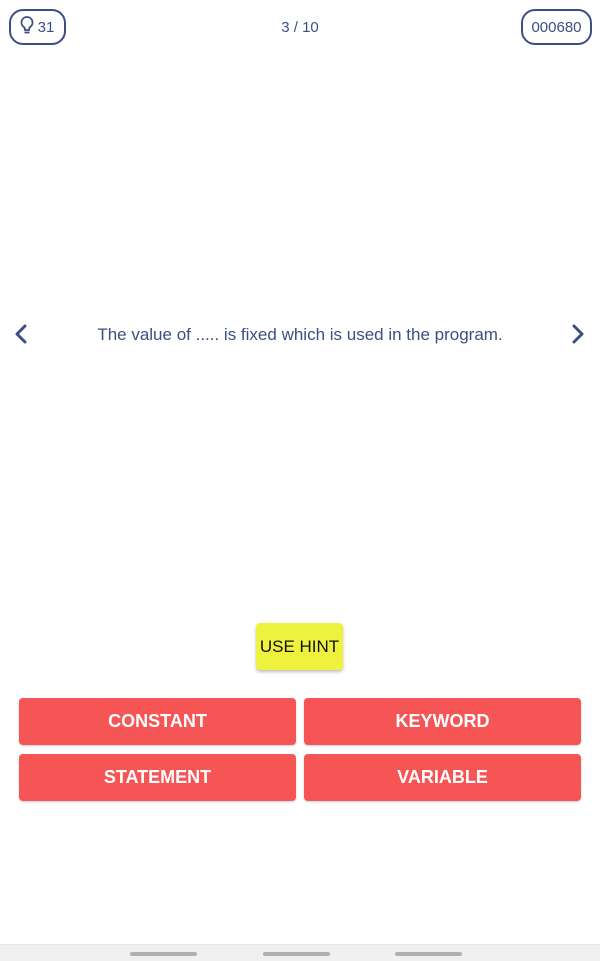  What do you see at coordinates (556, 27) in the screenshot?
I see `score-display: 000680` at bounding box center [556, 27].